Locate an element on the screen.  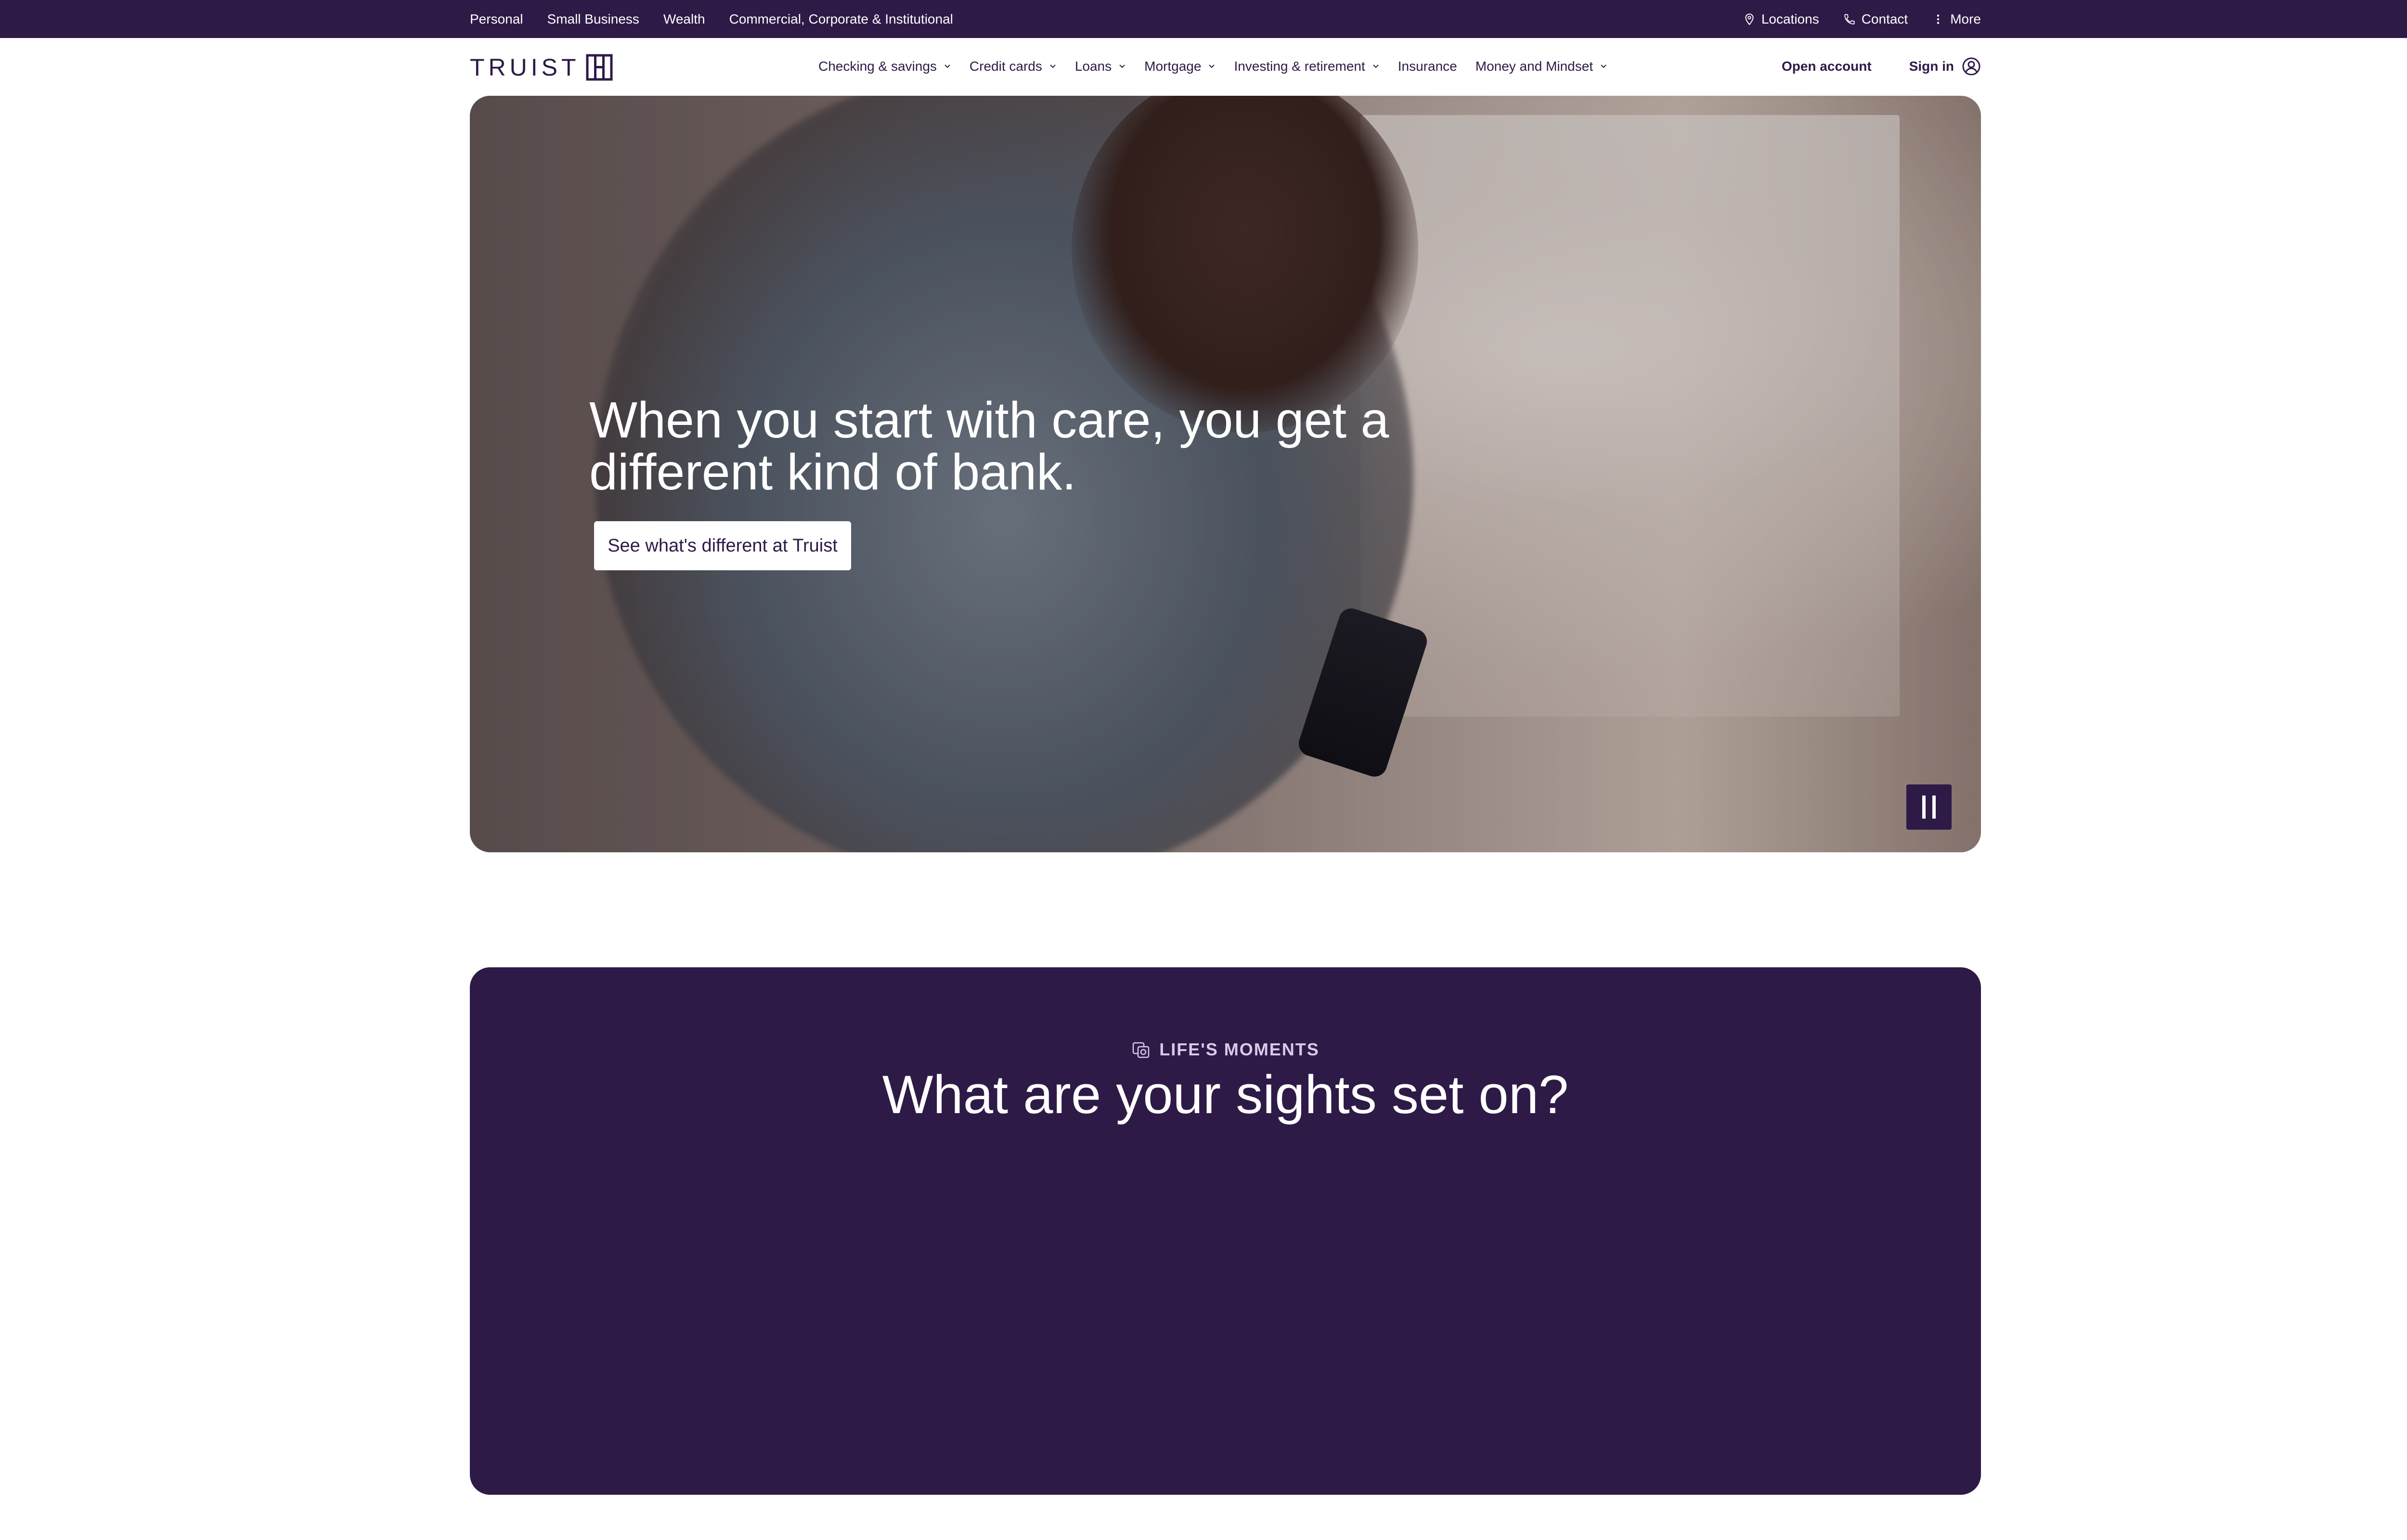
nav-label: Insurance is located at coordinates (1427, 66).